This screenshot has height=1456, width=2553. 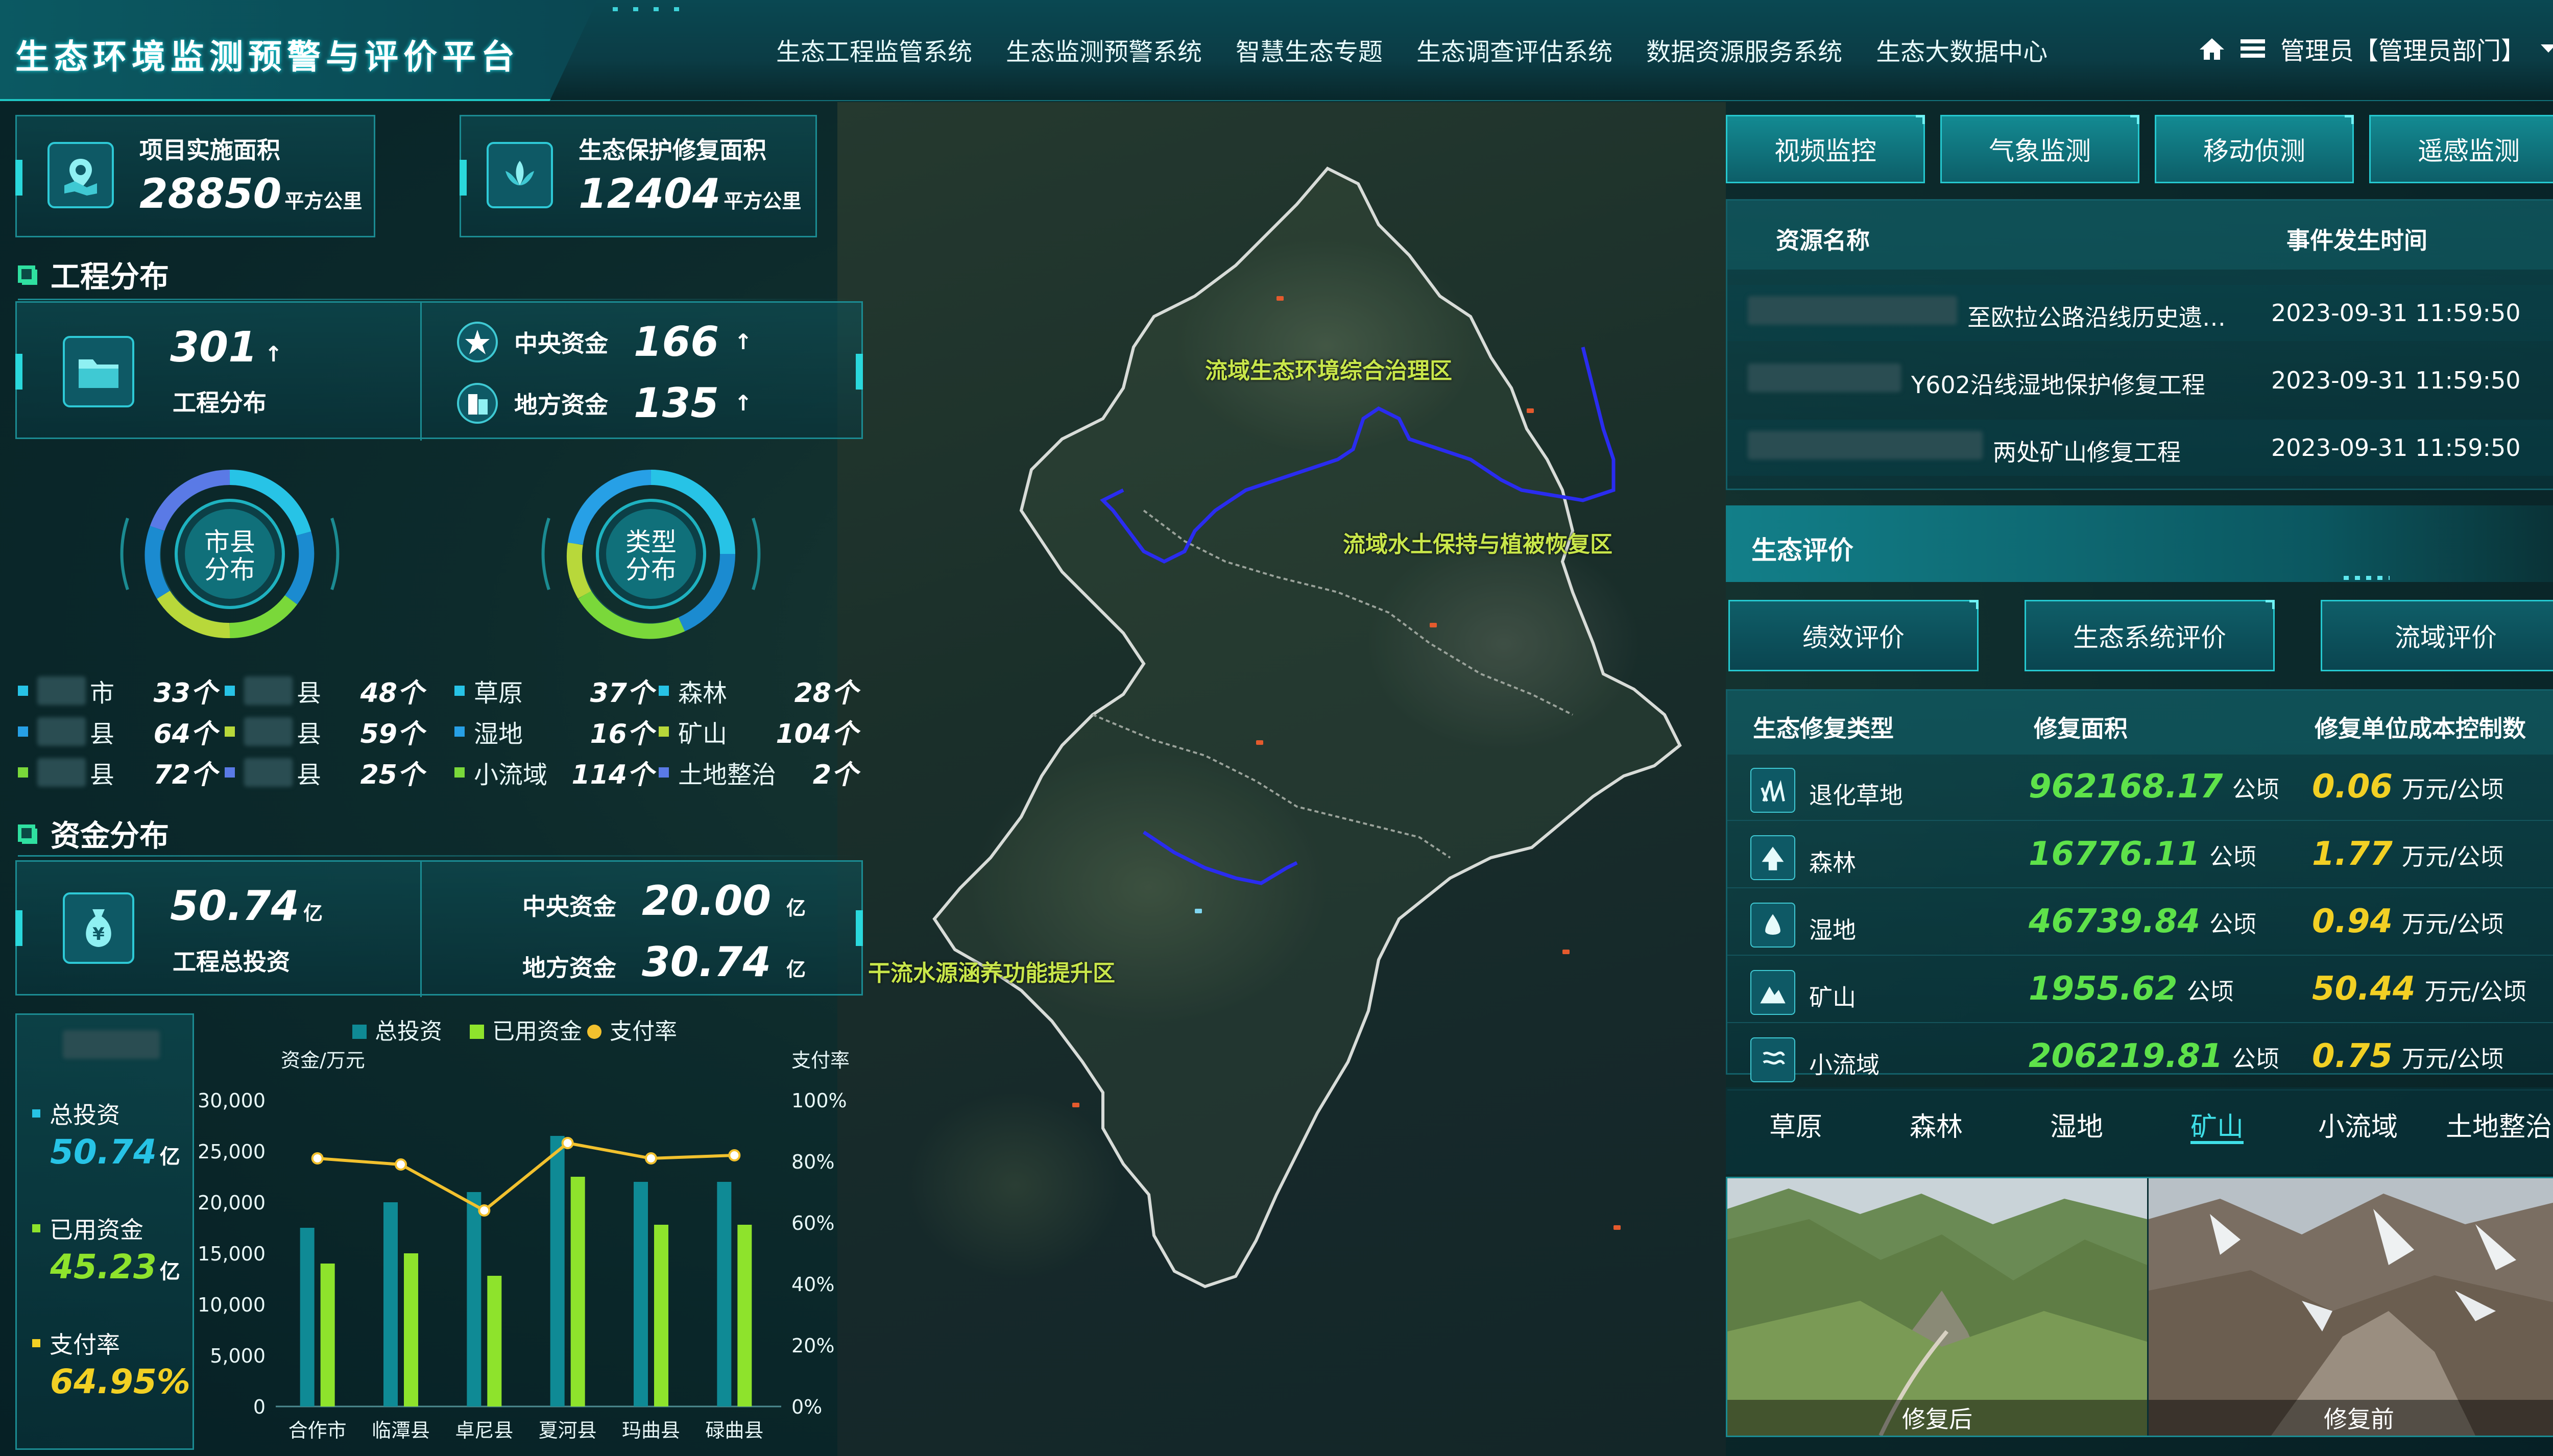 I want to click on nav-item-engineering: 生态工程监管系统, so click(x=874, y=49).